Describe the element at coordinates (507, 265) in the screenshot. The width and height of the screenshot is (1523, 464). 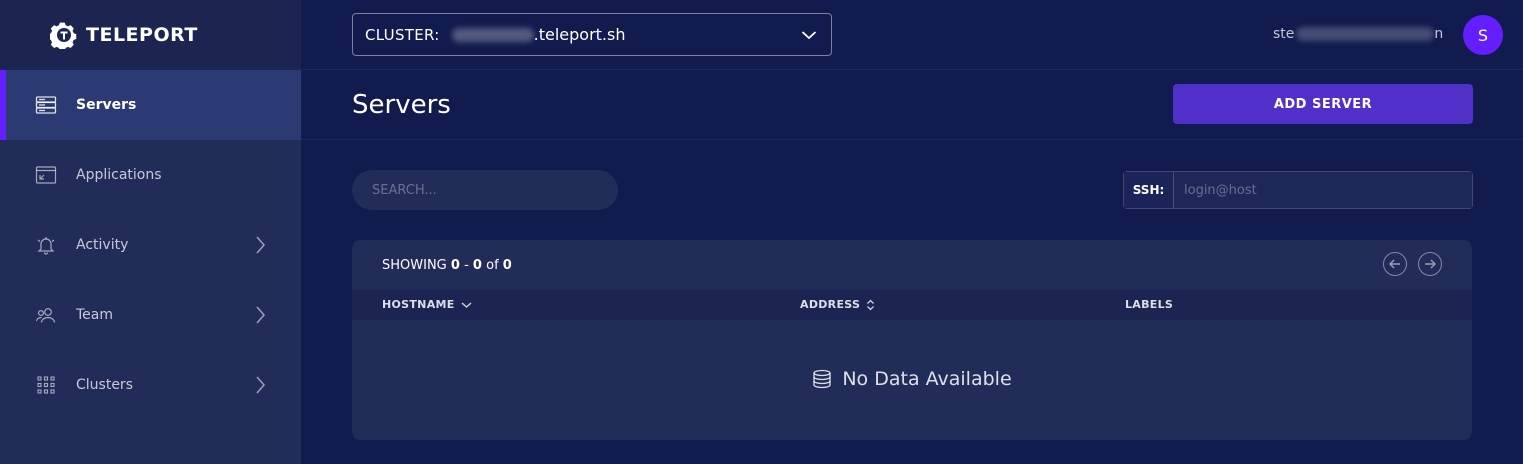
I see `total-count: 0` at that location.